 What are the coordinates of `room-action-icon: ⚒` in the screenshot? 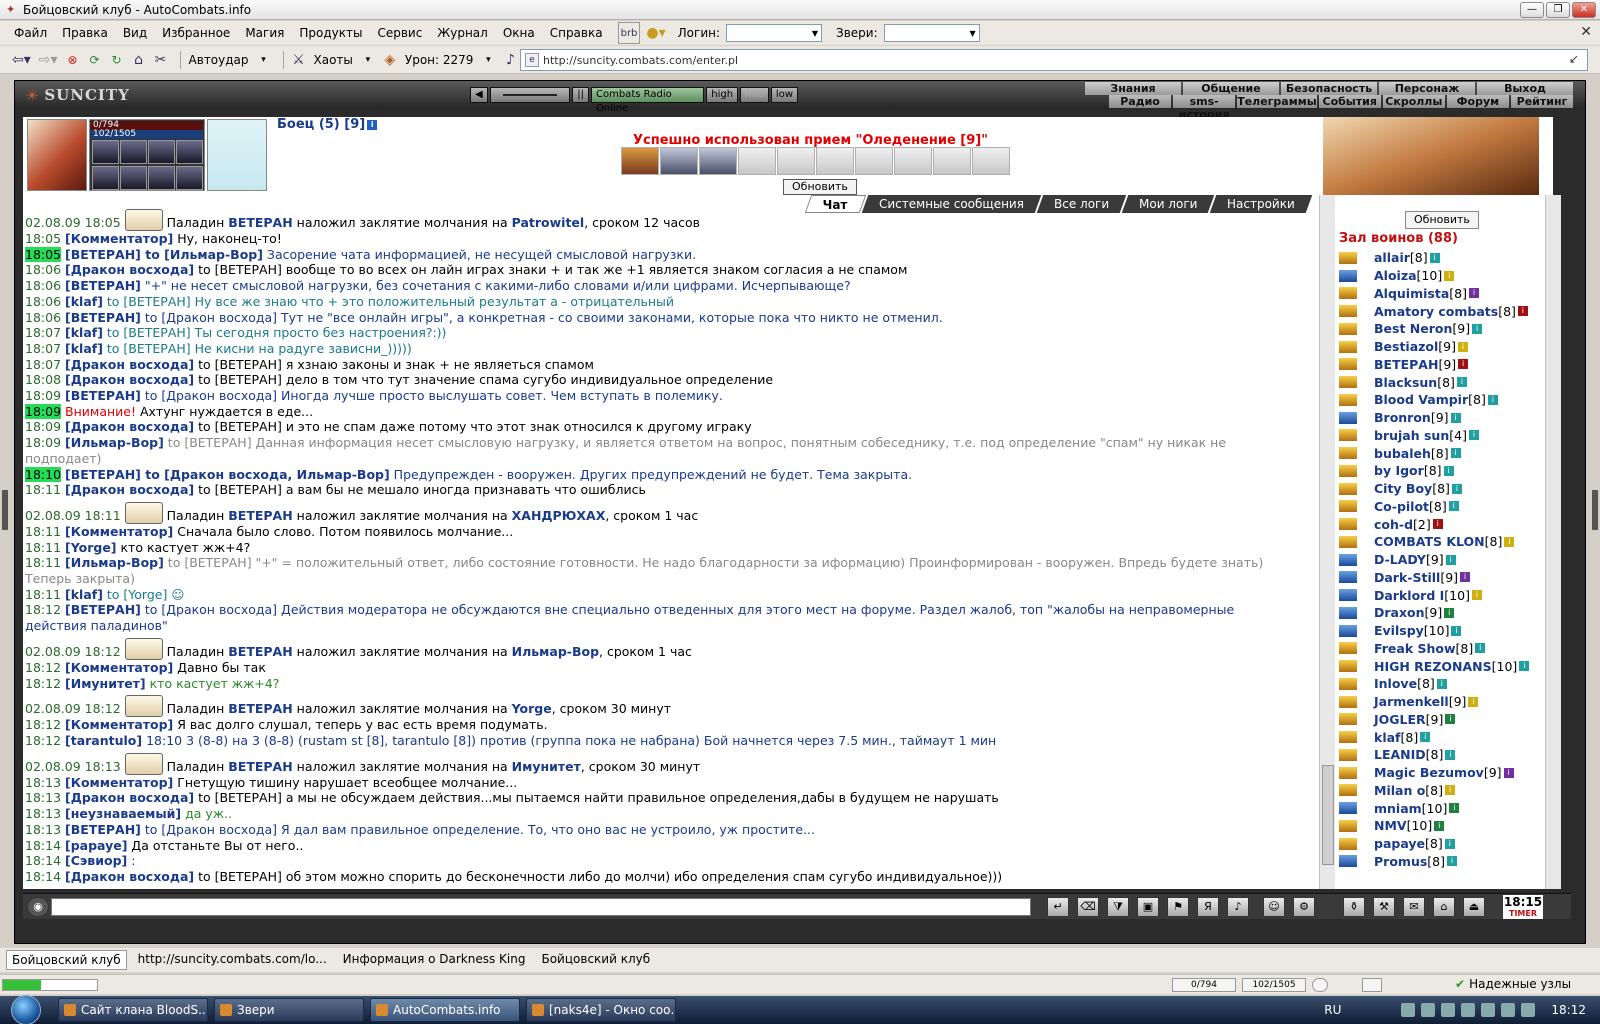 It's located at (1384, 907).